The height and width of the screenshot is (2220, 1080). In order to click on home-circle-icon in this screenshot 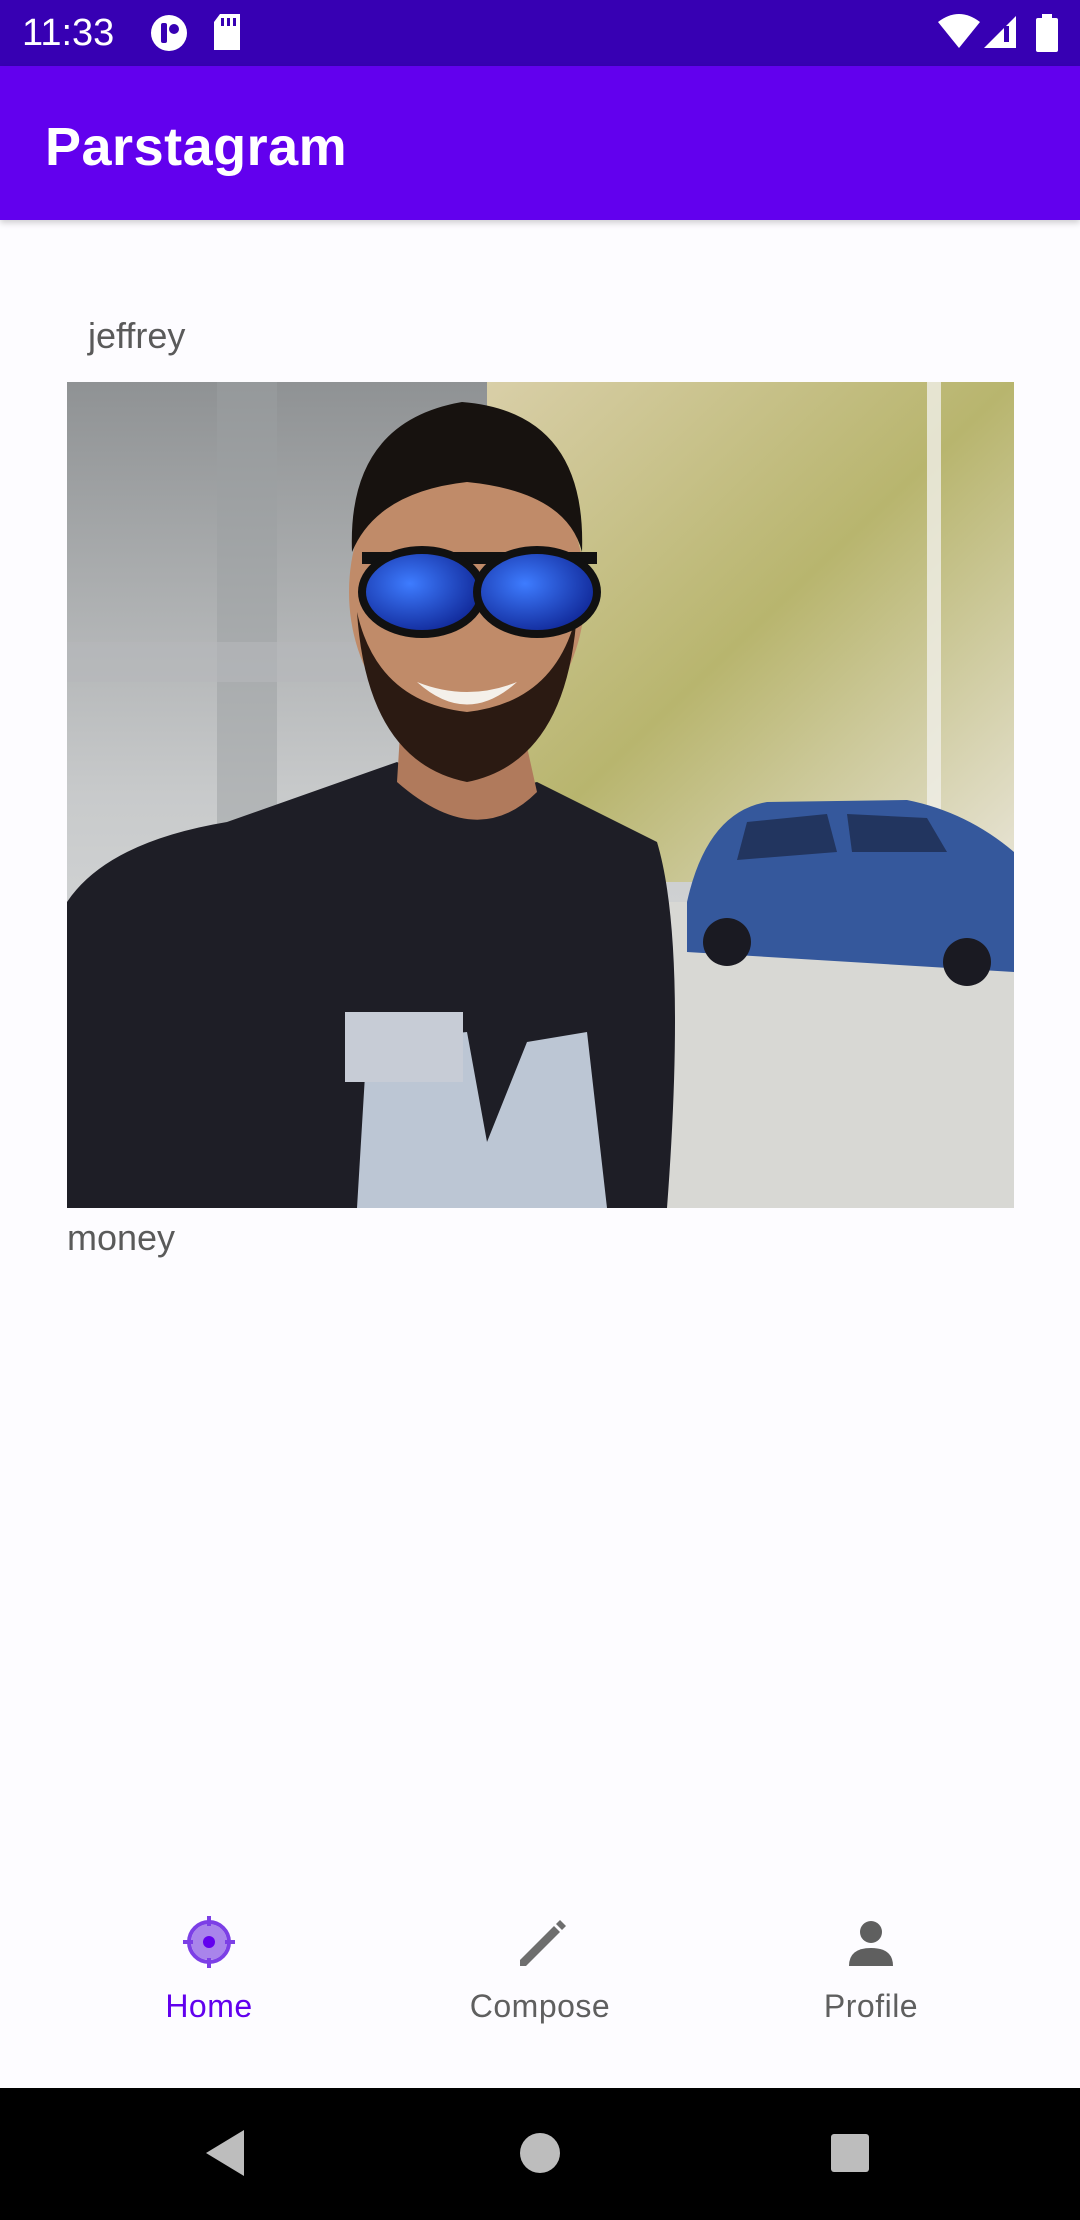, I will do `click(540, 2155)`.